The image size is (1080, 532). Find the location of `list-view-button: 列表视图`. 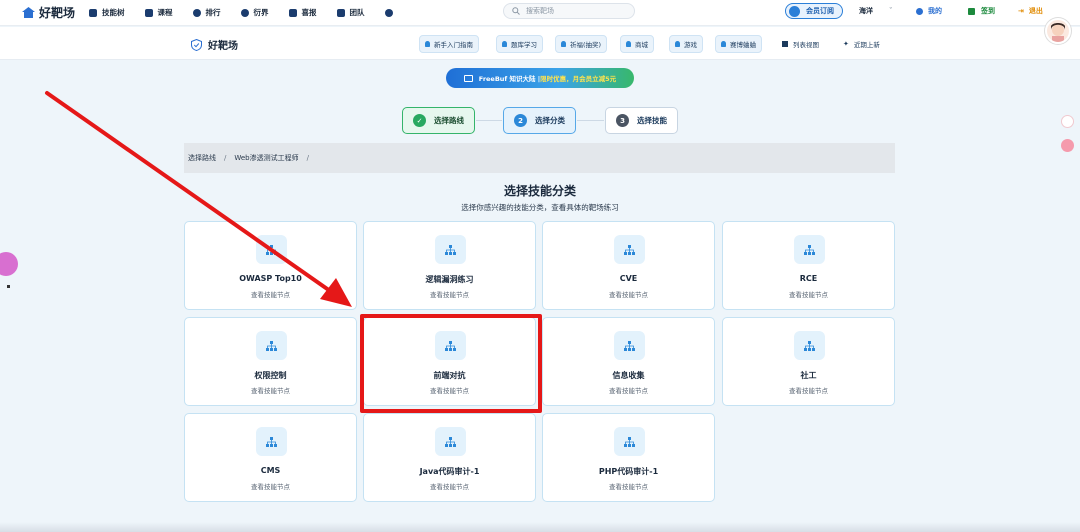

list-view-button: 列表视图 is located at coordinates (800, 44).